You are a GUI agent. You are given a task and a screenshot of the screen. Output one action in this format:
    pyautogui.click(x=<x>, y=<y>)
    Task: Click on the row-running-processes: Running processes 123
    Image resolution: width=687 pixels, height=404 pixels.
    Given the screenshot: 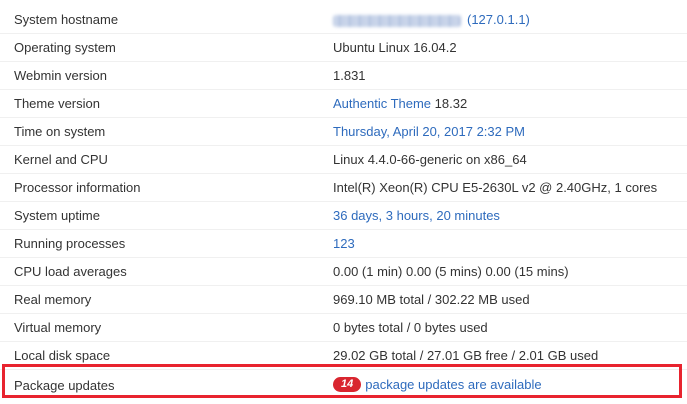 What is the action you would take?
    pyautogui.click(x=343, y=244)
    